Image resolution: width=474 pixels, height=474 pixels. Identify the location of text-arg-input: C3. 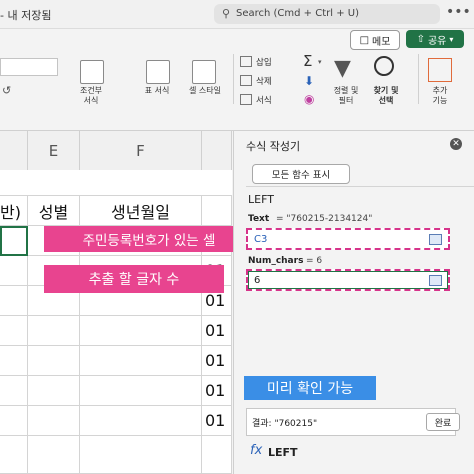
(348, 239).